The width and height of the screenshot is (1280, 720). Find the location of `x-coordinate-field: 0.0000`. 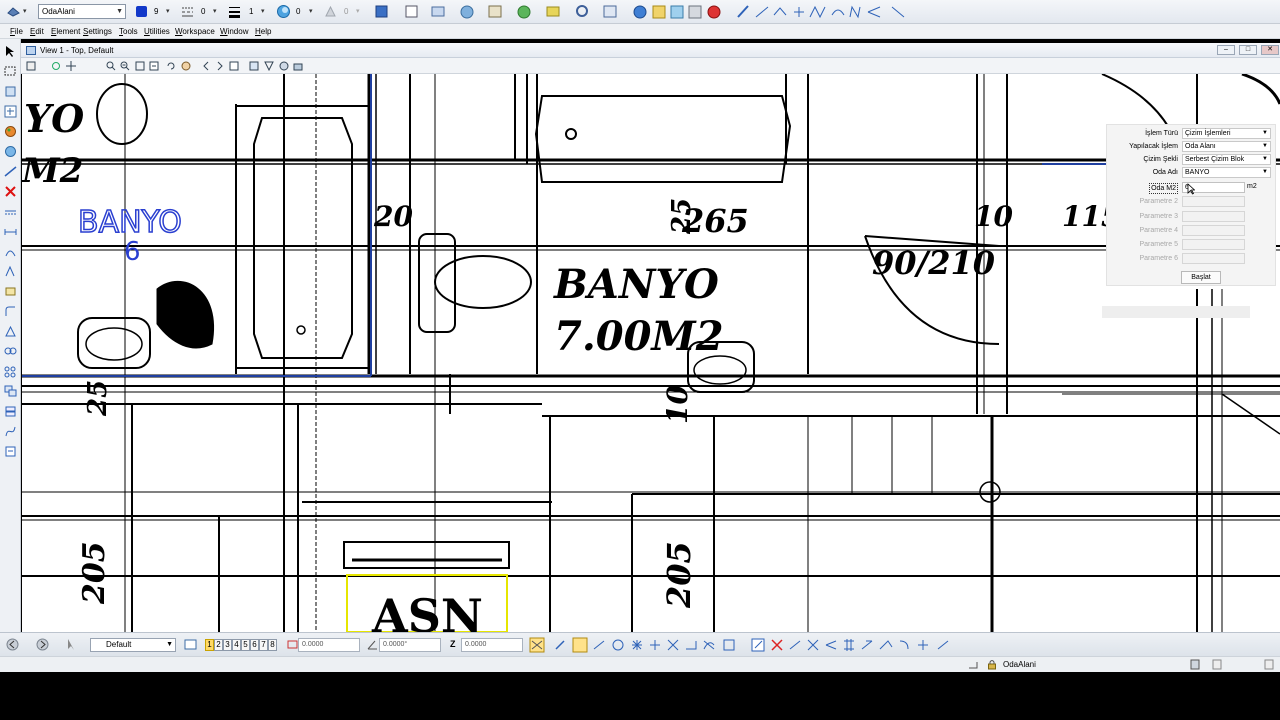

x-coordinate-field: 0.0000 is located at coordinates (329, 645).